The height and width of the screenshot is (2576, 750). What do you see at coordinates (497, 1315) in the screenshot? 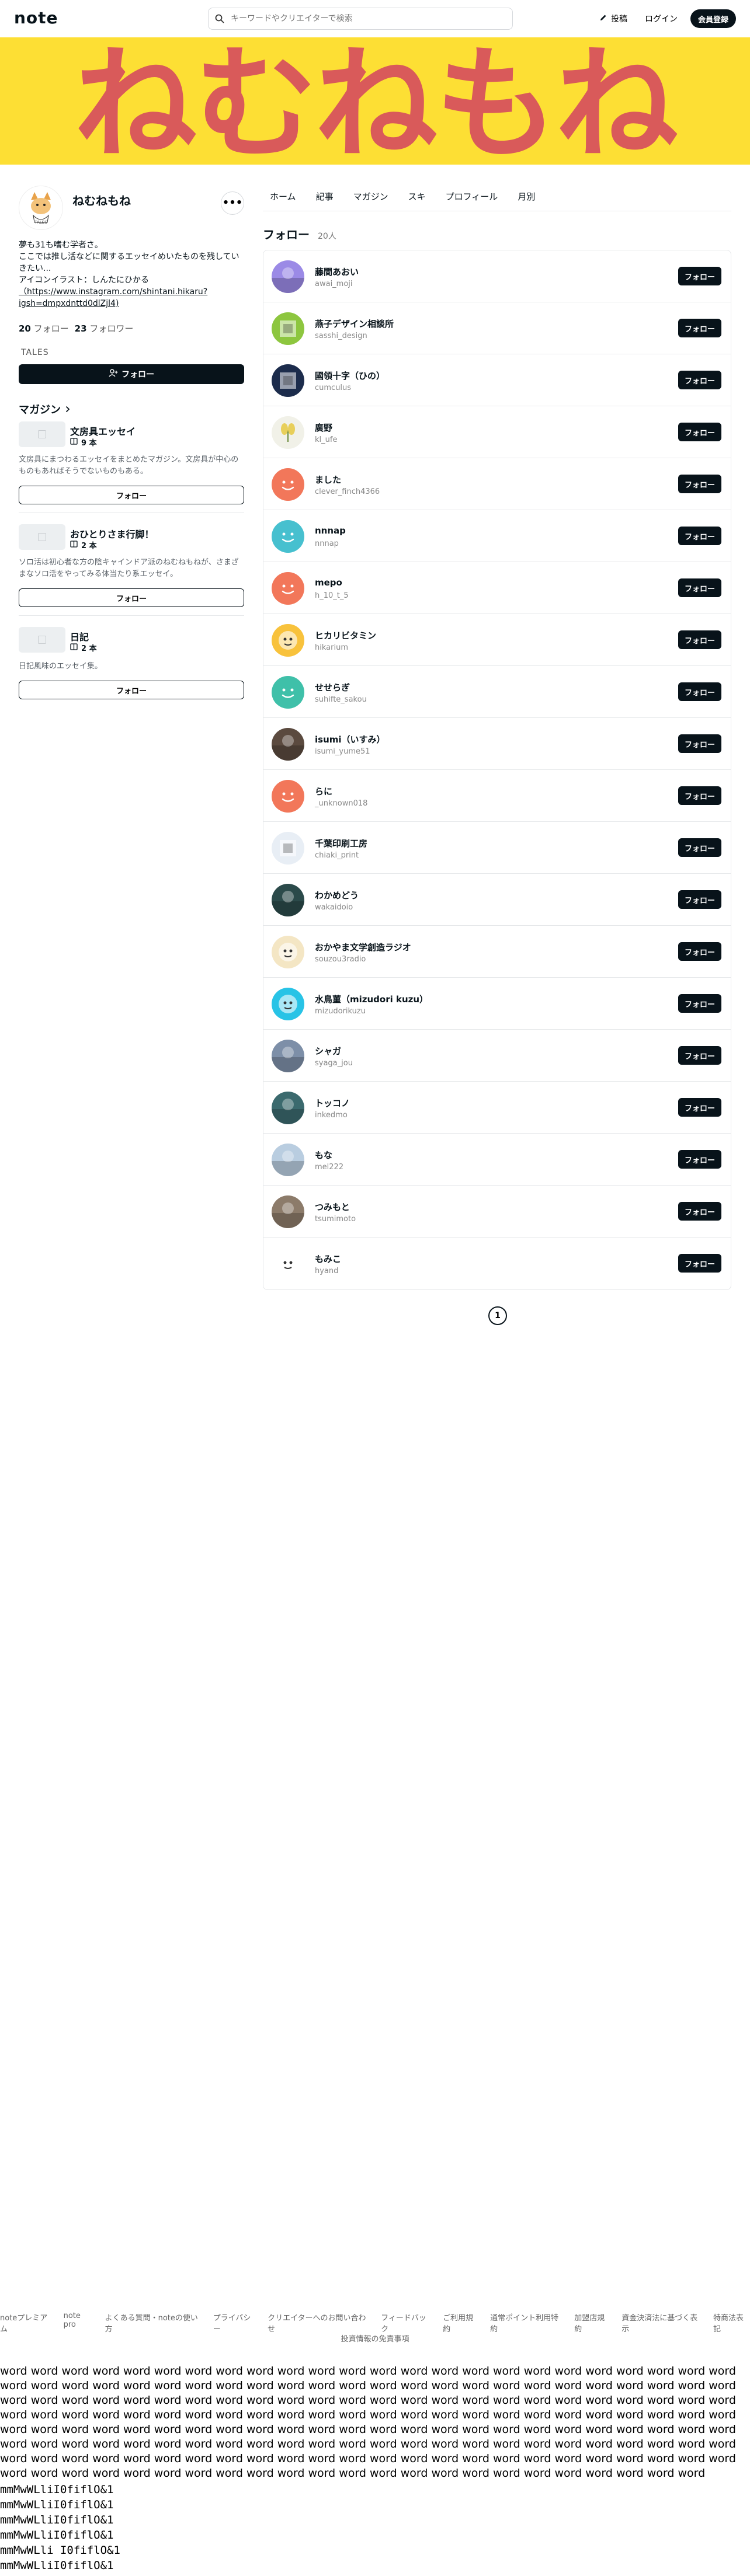
I see `page-1-button: 1` at bounding box center [497, 1315].